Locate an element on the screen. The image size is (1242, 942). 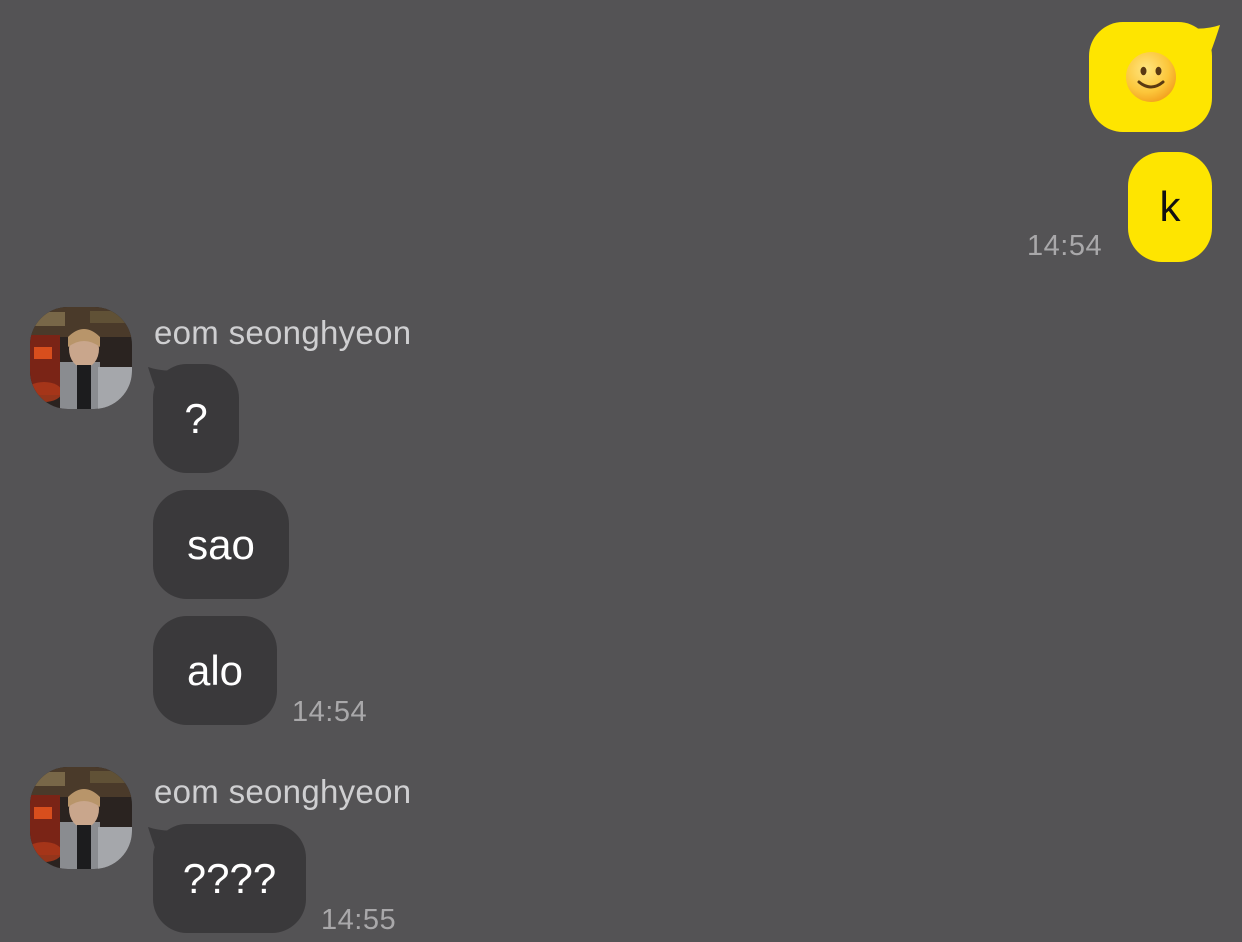
incoming-message: alo is located at coordinates (215, 670).